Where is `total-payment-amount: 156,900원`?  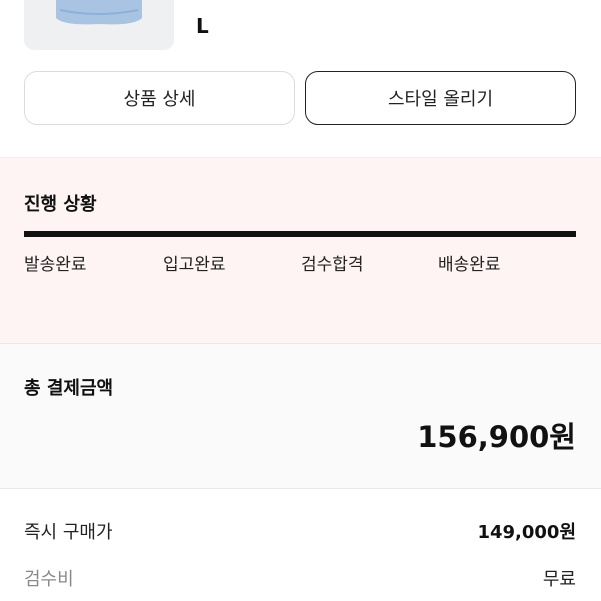
total-payment-amount: 156,900원 is located at coordinates (496, 437).